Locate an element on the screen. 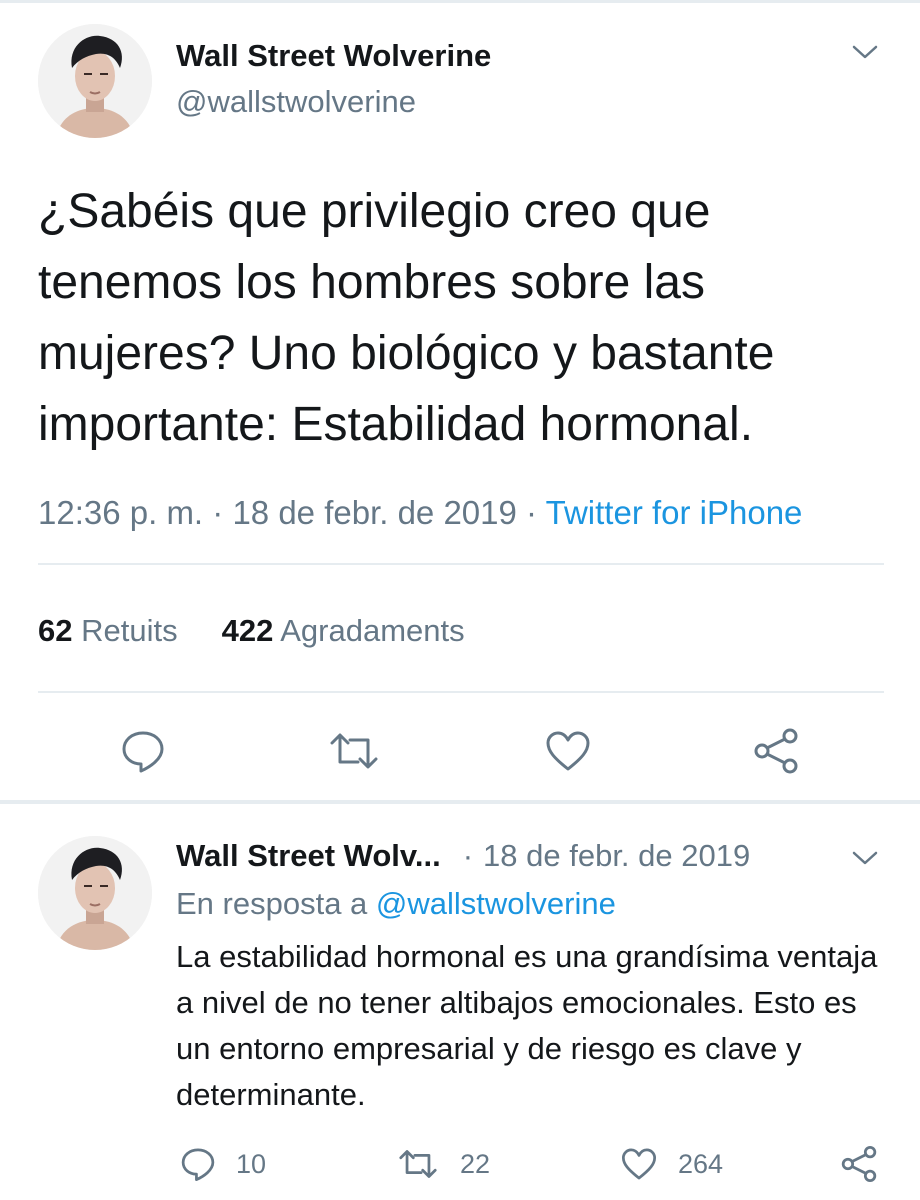  replying-to-line: En resposta a @wallstwolverine is located at coordinates (396, 904).